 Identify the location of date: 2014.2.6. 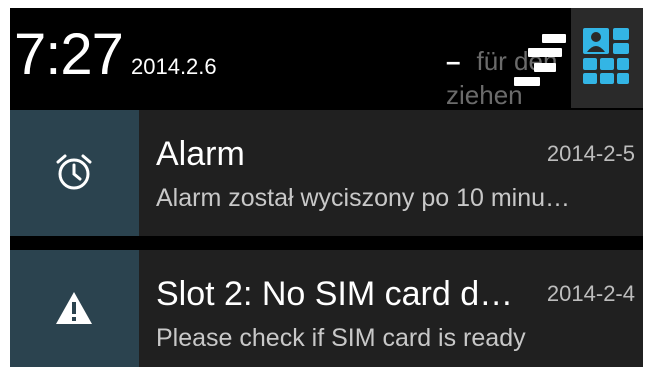
(174, 67).